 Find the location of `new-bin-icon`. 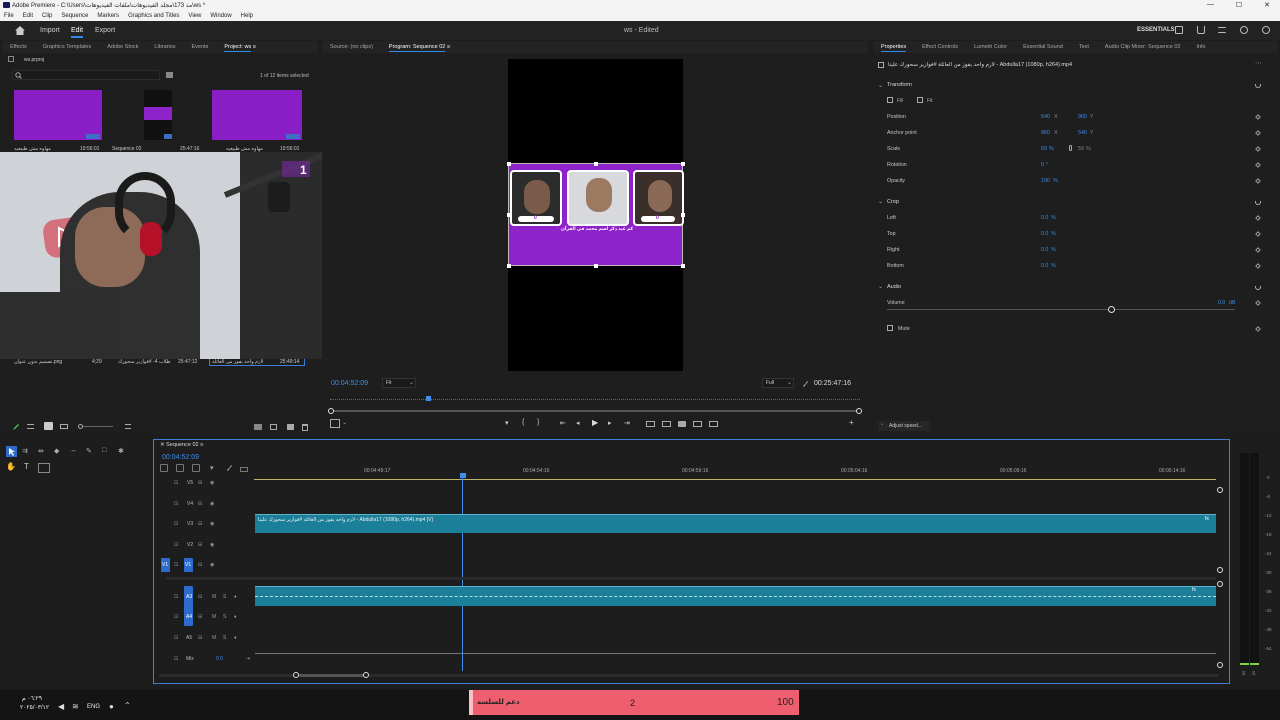

new-bin-icon is located at coordinates (169, 75).